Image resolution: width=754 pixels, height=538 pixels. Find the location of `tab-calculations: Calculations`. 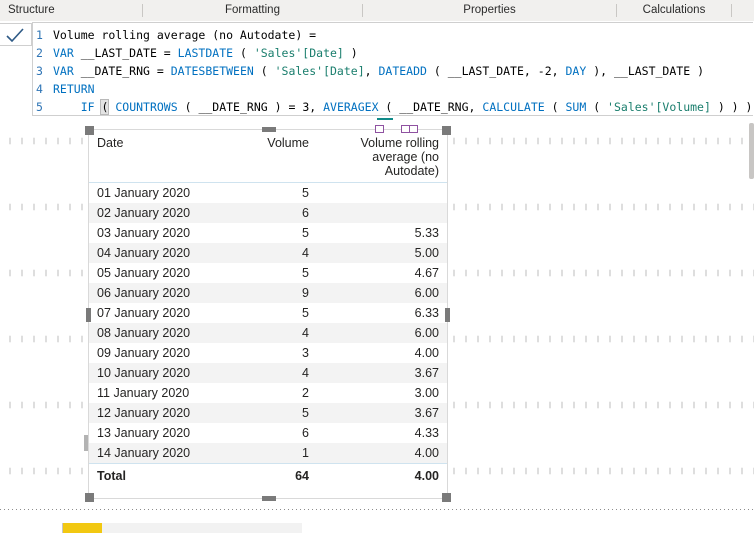

tab-calculations: Calculations is located at coordinates (674, 10).